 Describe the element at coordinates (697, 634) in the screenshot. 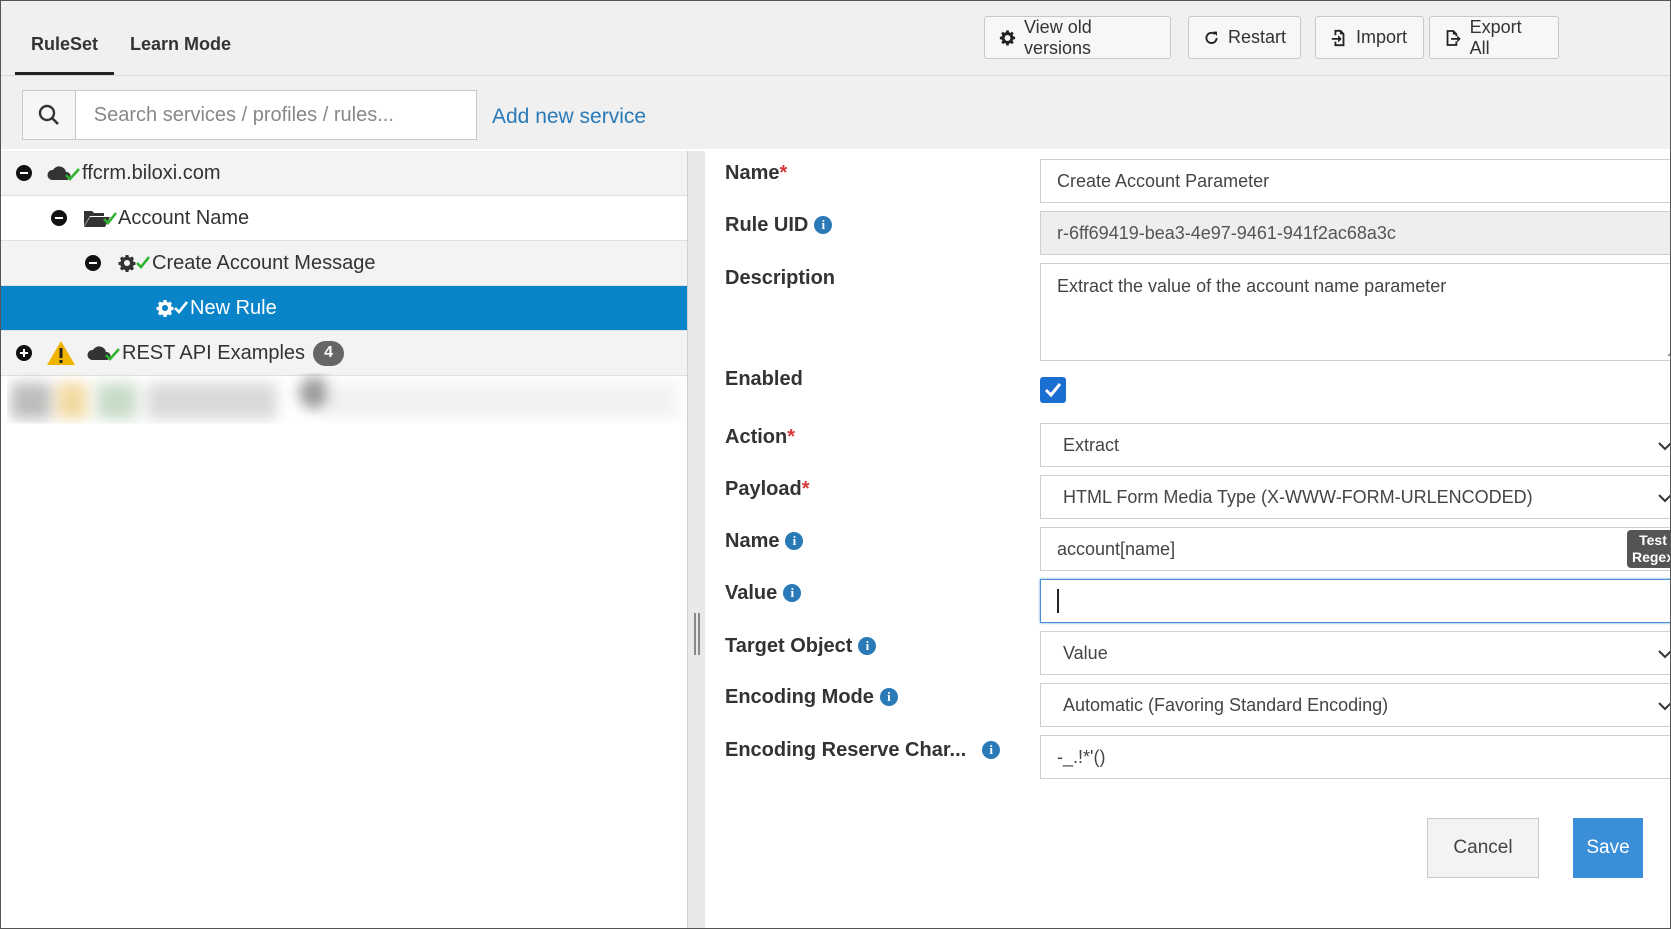

I see `splitter-grip-icon` at that location.